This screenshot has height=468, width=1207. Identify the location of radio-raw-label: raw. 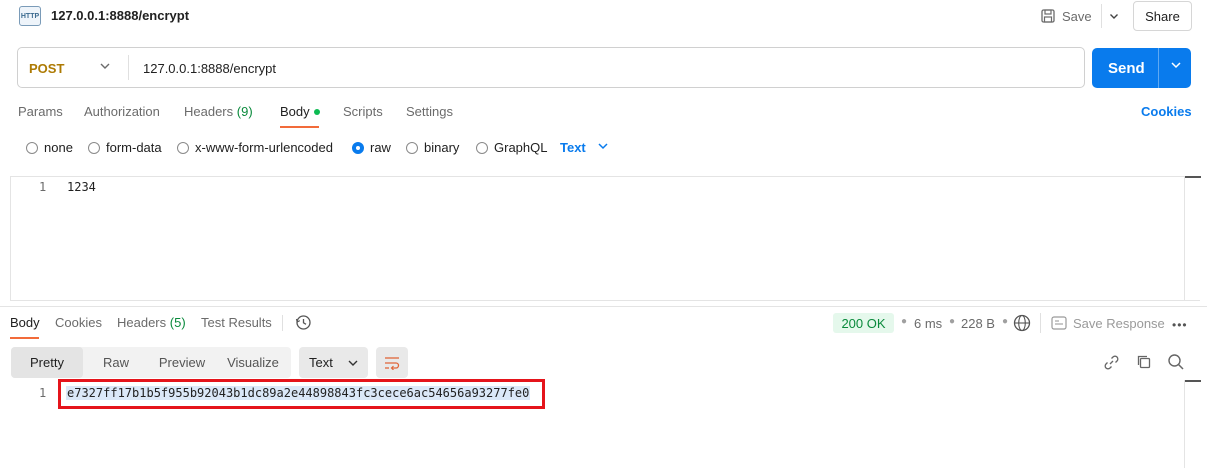
(380, 147).